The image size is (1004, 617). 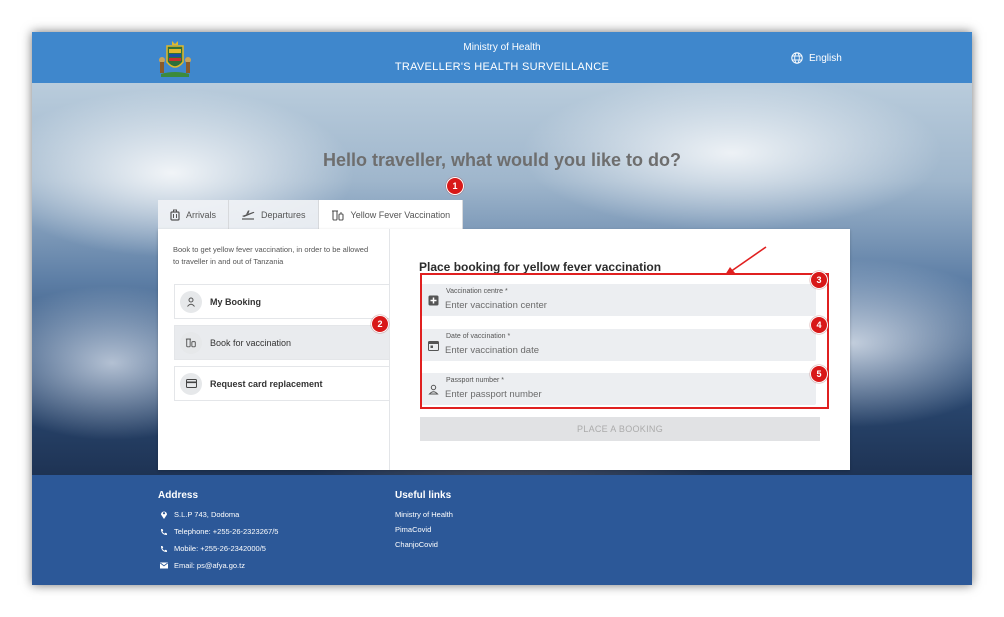 I want to click on phone-icon, so click(x=164, y=531).